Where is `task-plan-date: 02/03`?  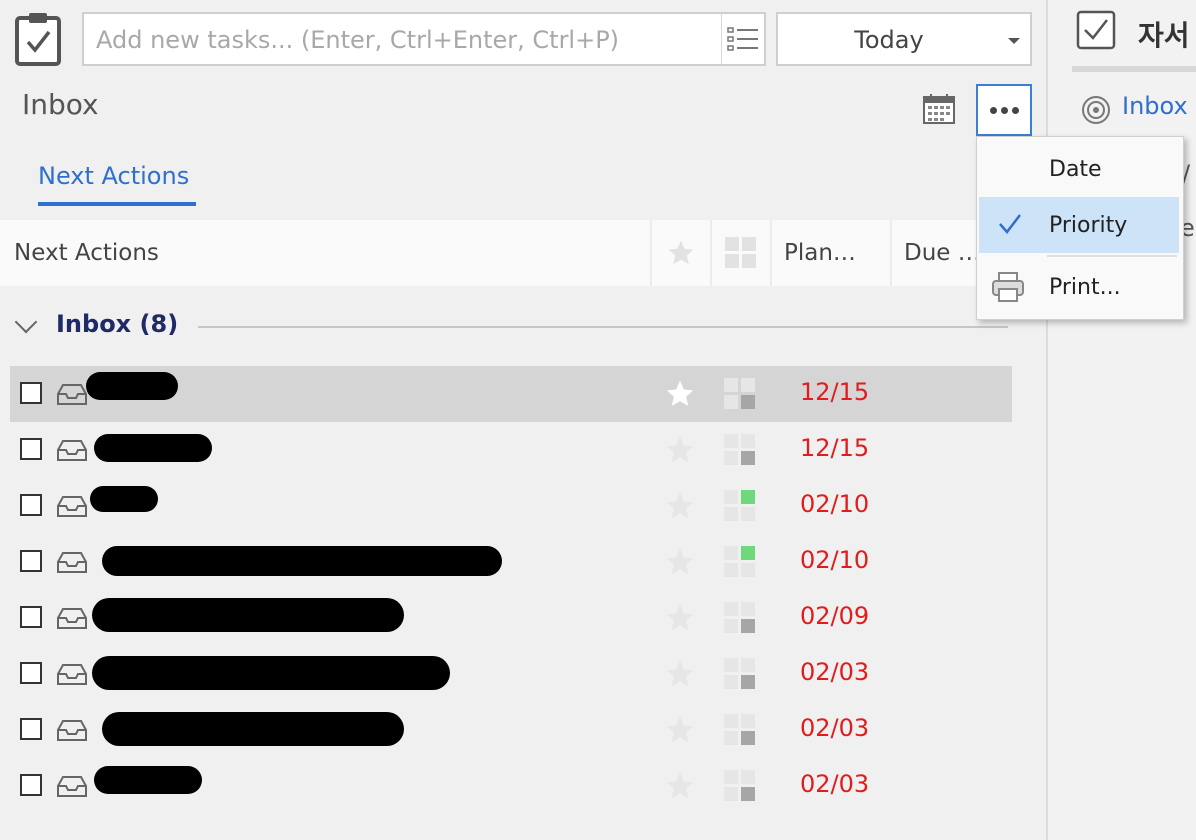
task-plan-date: 02/03 is located at coordinates (835, 728).